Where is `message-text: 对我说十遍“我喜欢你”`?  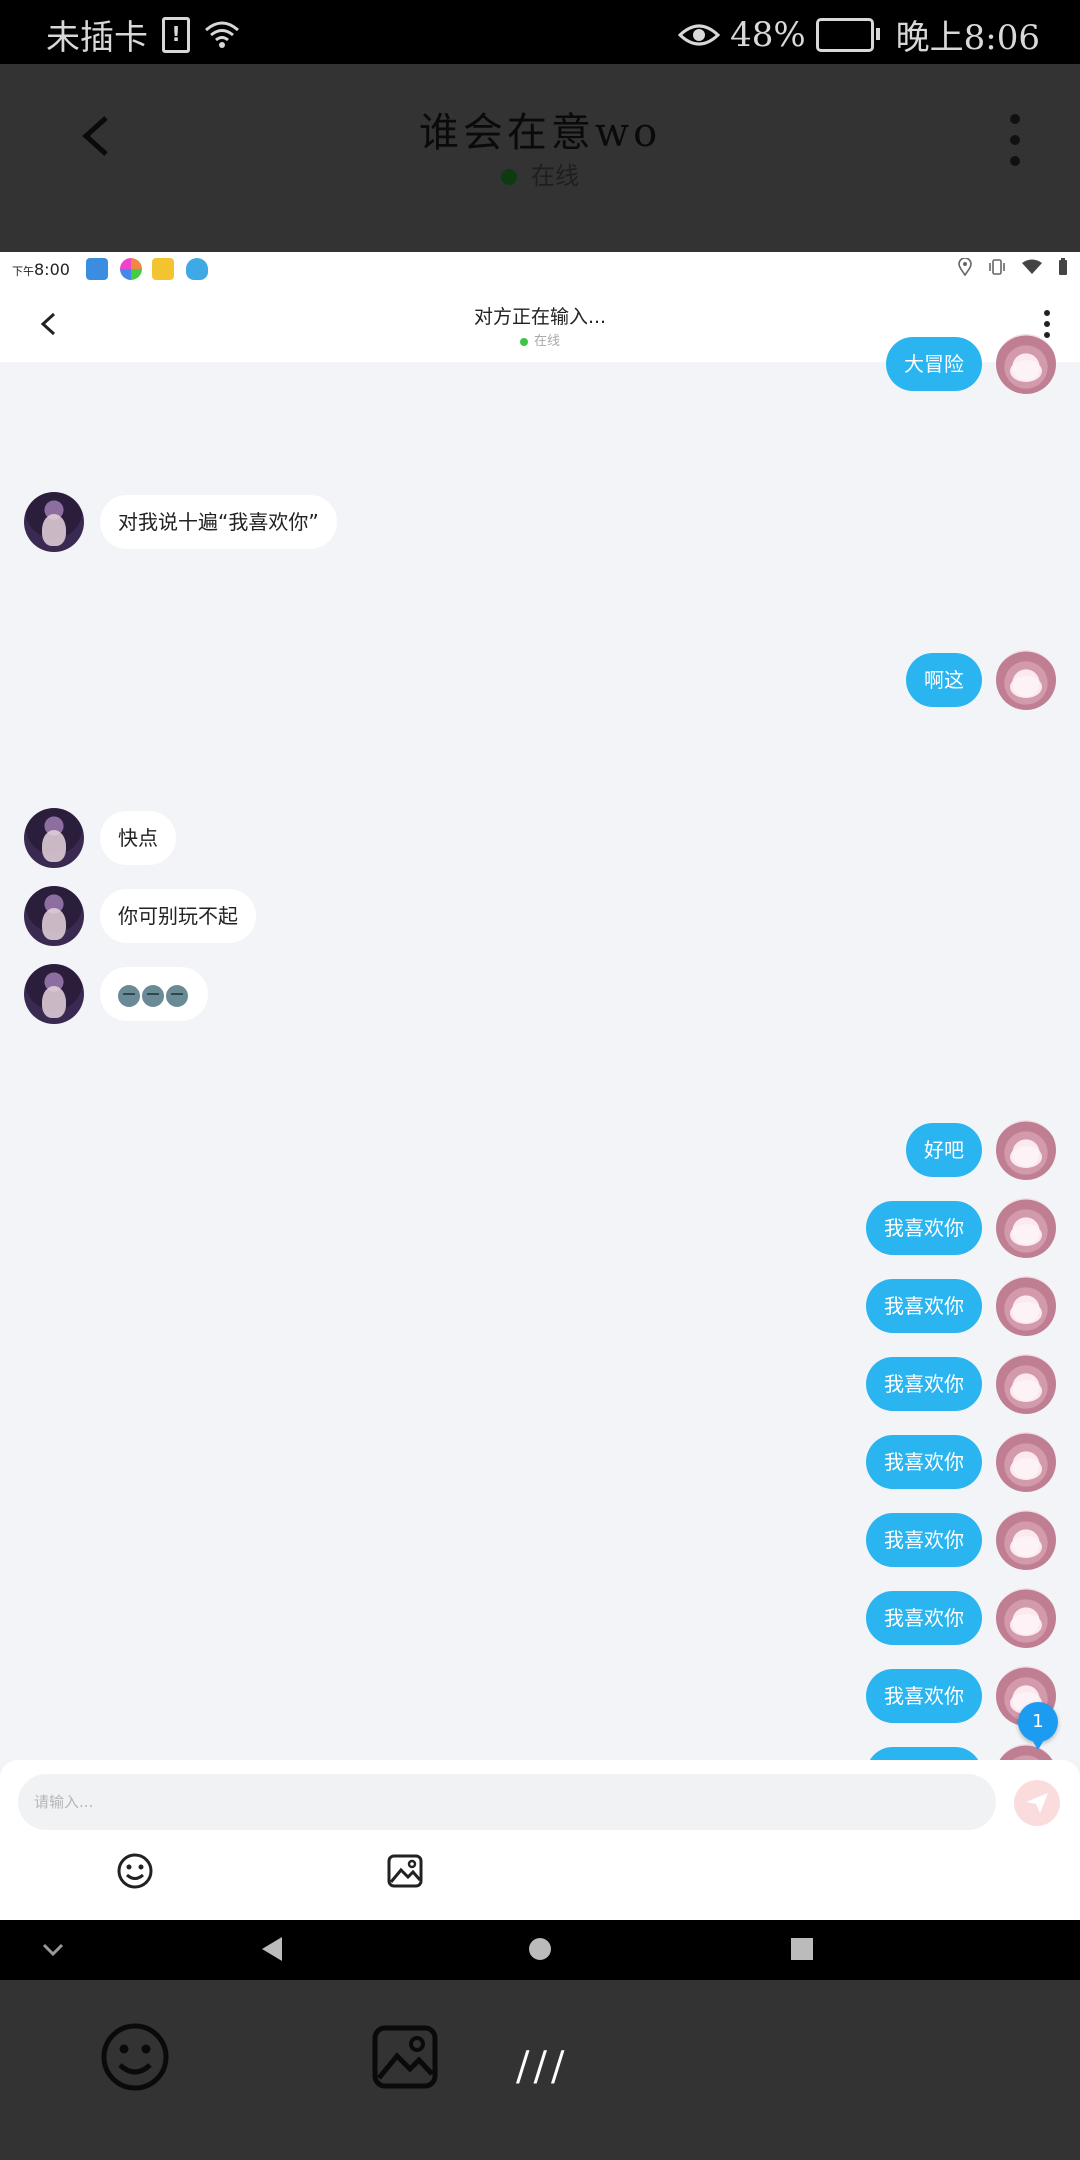 message-text: 对我说十遍“我喜欢你” is located at coordinates (218, 522).